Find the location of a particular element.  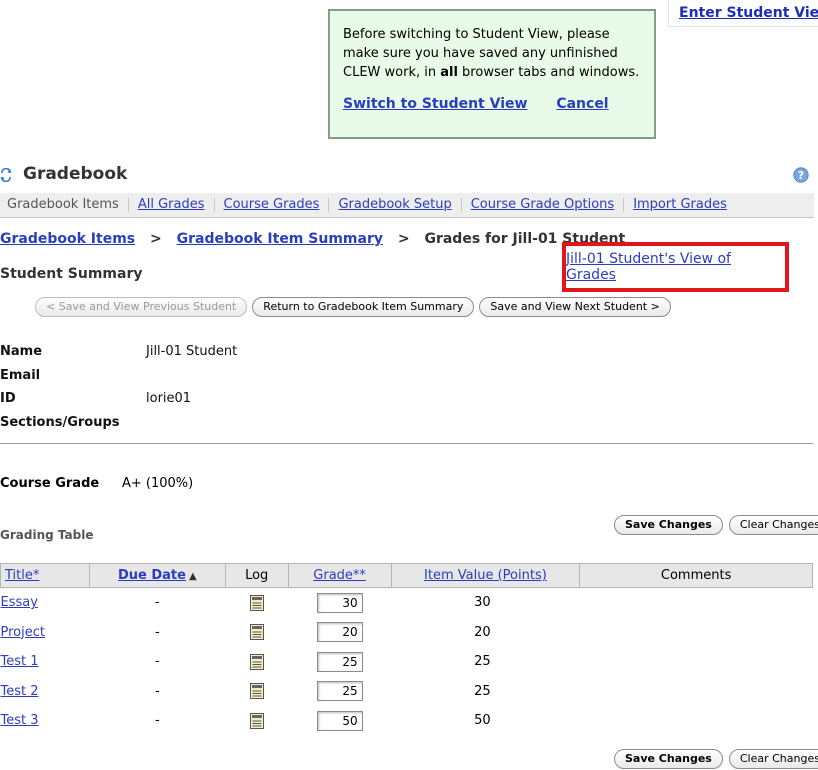

save-view-next-button: Save and View Next Student > is located at coordinates (575, 307).